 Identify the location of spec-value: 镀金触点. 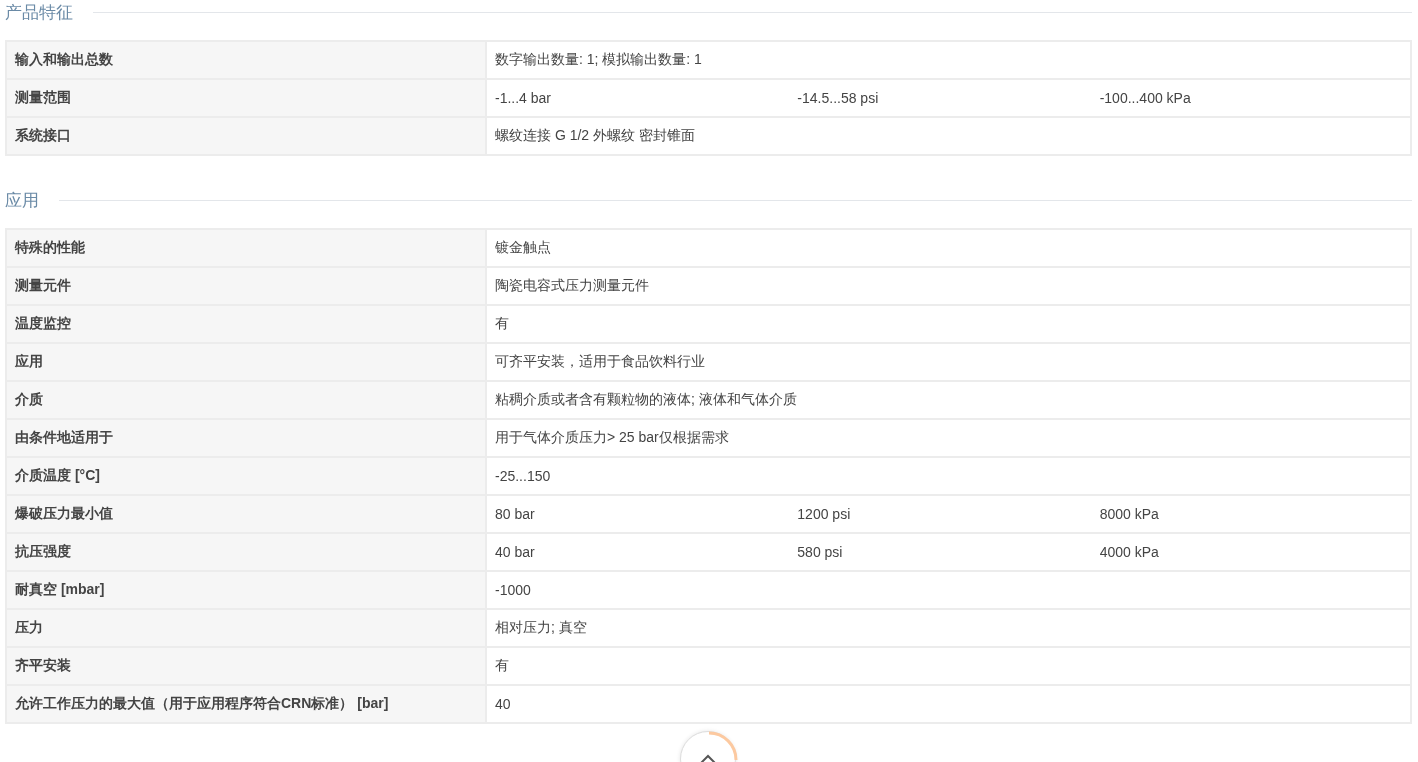
(523, 248).